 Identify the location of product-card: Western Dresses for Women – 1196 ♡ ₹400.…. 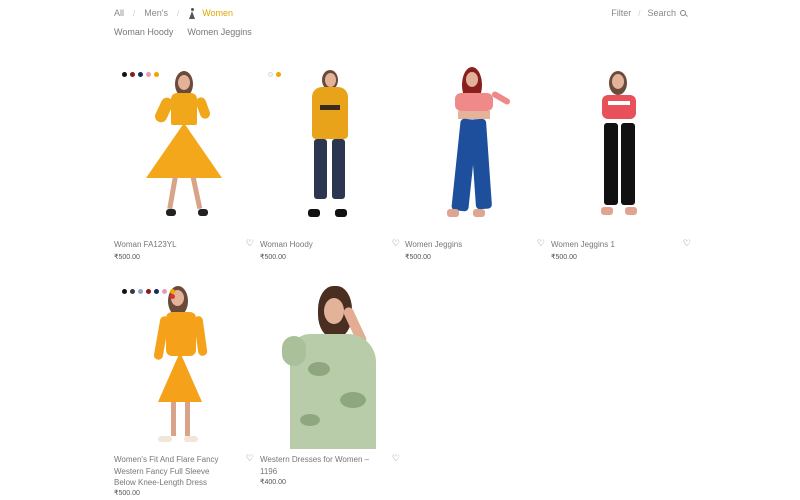
(330, 392).